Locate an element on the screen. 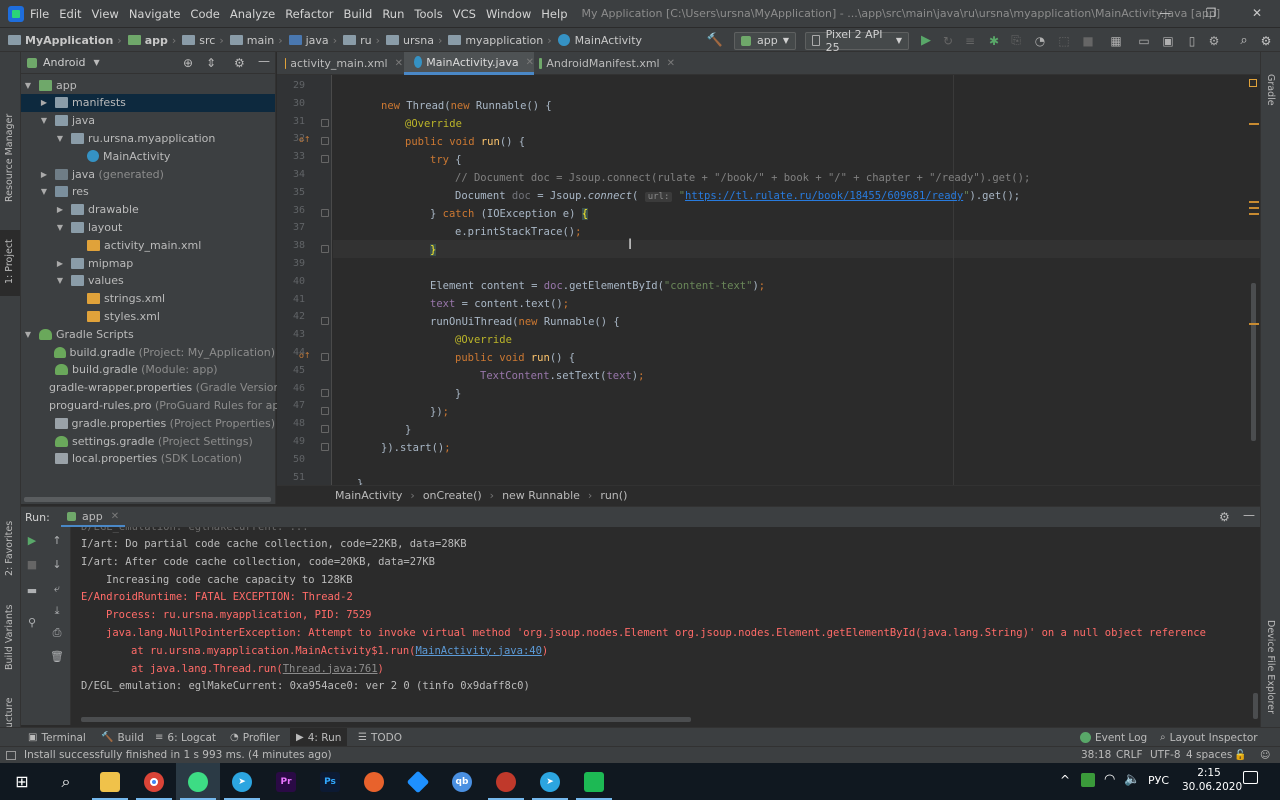  taskbar-chrome is located at coordinates (154, 781).